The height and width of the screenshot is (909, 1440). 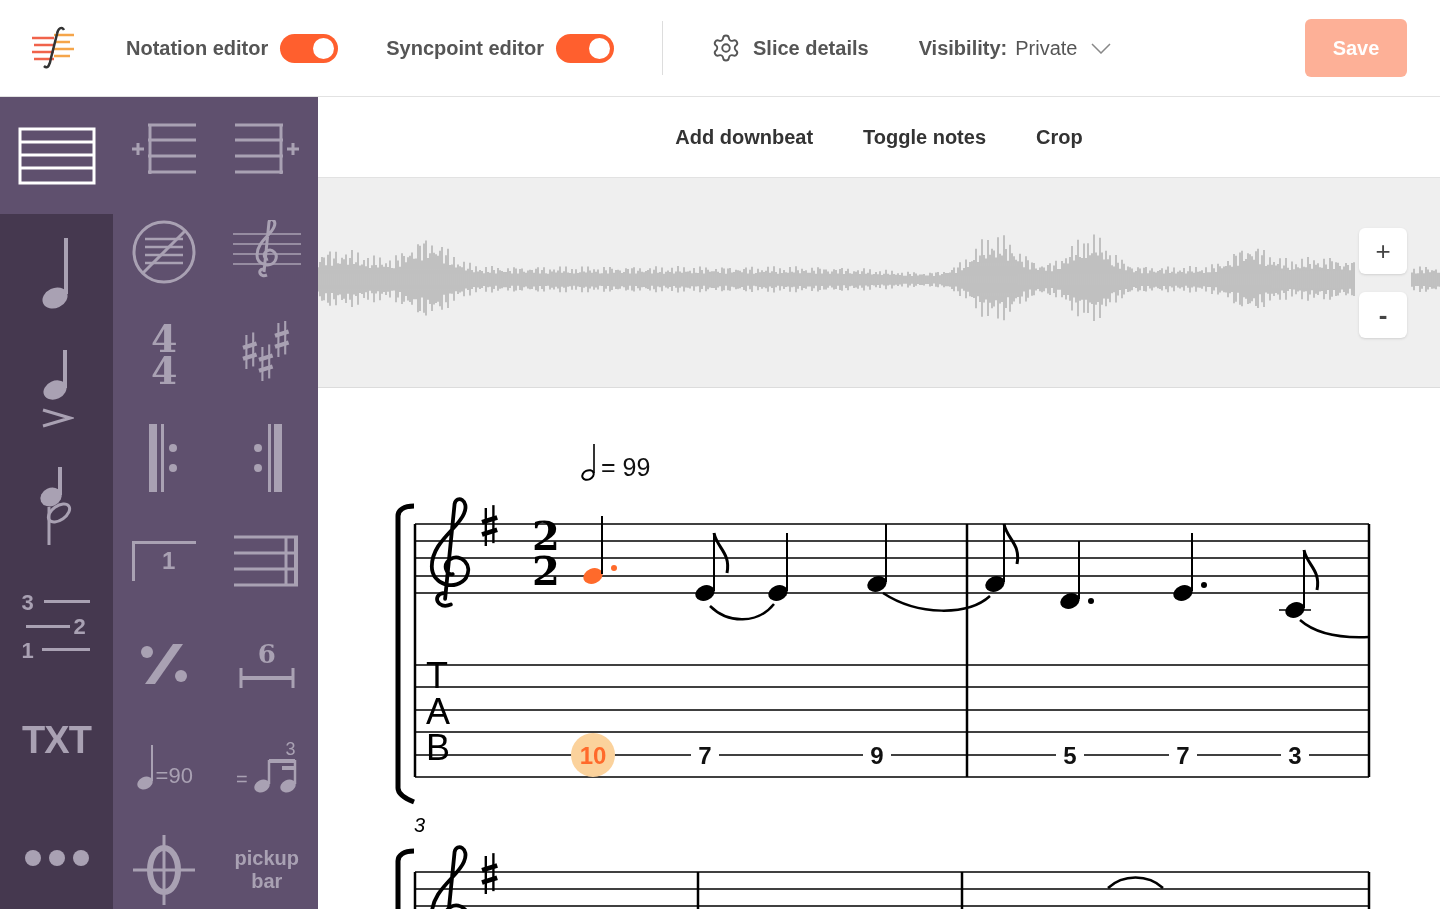 I want to click on toolbar-action: Toggle notes, so click(x=925, y=137).